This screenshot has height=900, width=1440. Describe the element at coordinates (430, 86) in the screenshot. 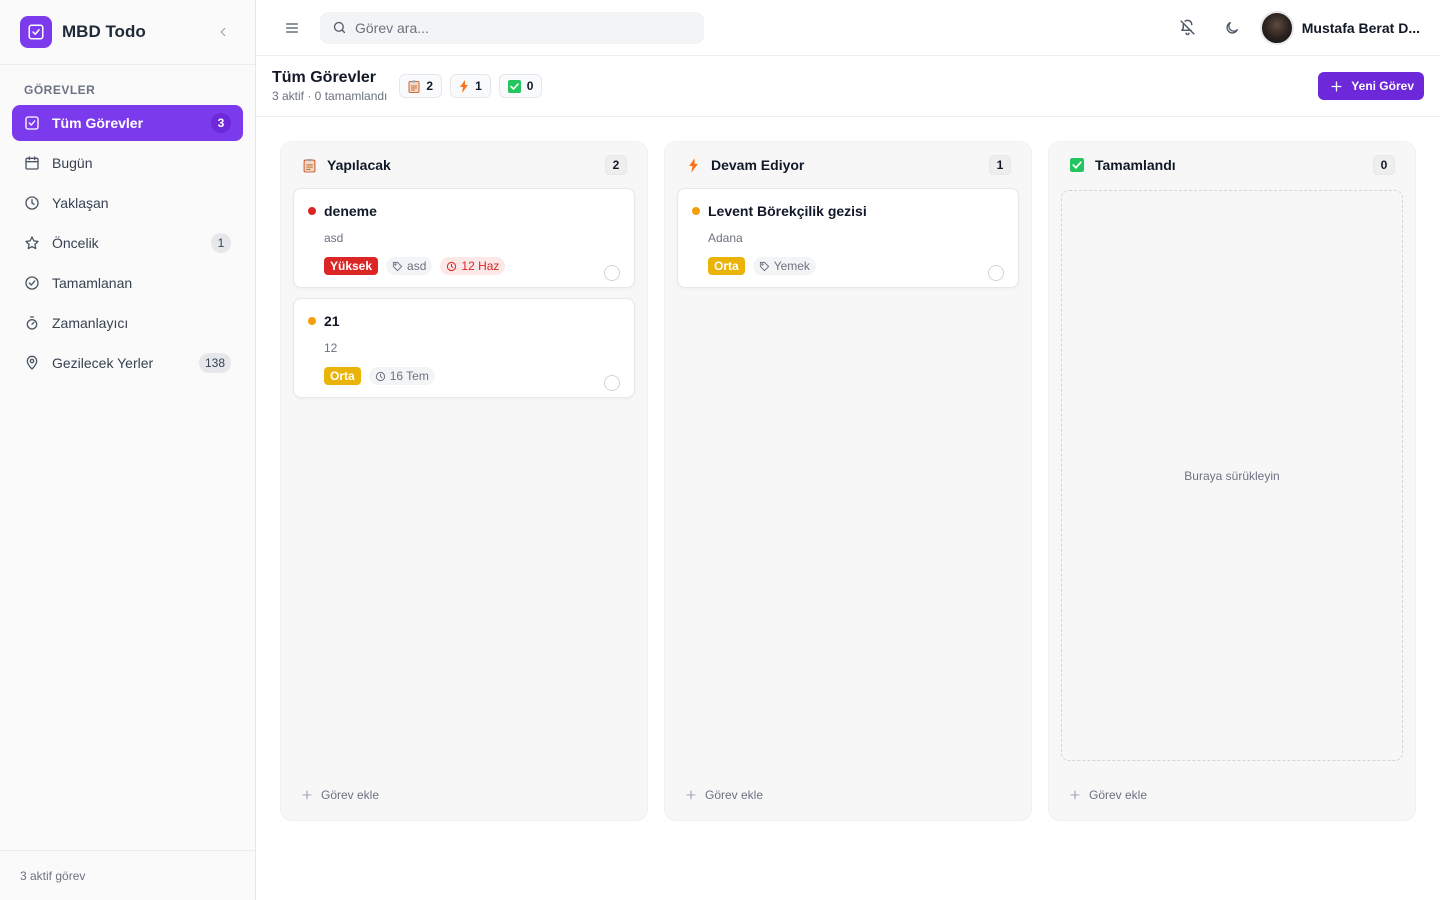

I see `stat-todo-count: 2` at that location.